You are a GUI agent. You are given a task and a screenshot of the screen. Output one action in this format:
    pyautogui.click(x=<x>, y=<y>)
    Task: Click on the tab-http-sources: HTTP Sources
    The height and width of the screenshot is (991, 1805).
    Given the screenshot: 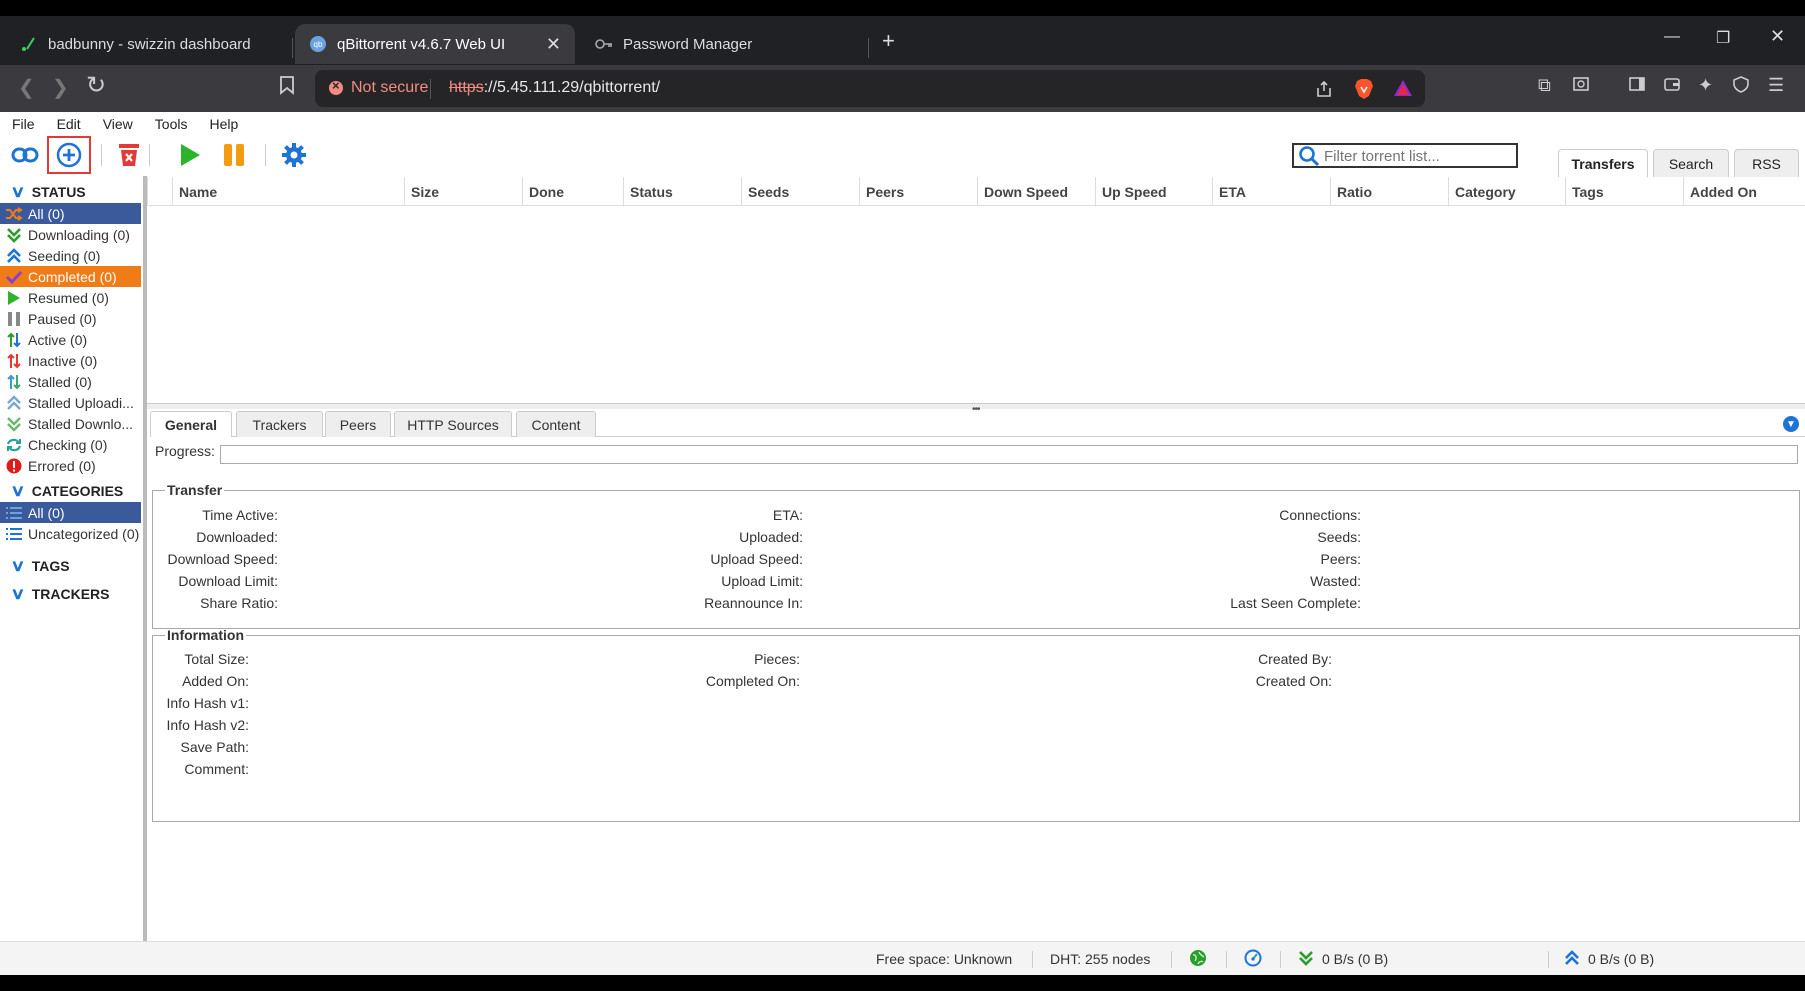 What is the action you would take?
    pyautogui.click(x=453, y=424)
    